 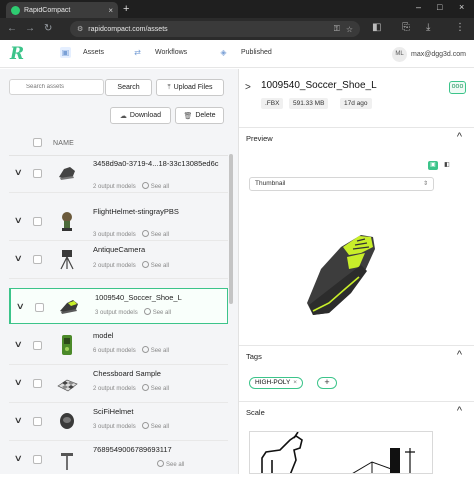 I want to click on search-input, so click(x=56, y=87).